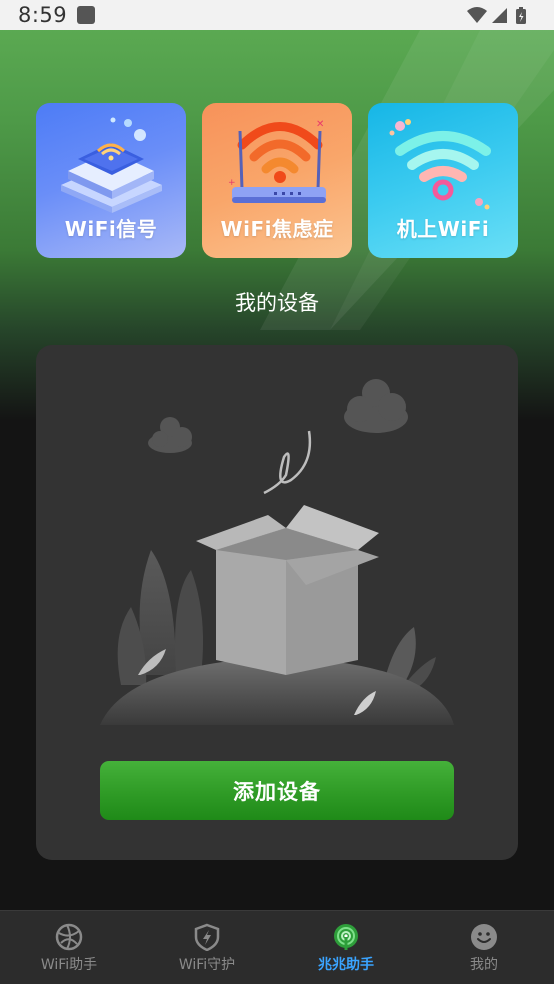 This screenshot has width=554, height=984. What do you see at coordinates (440, 164) in the screenshot?
I see `wifi-signal-icon` at bounding box center [440, 164].